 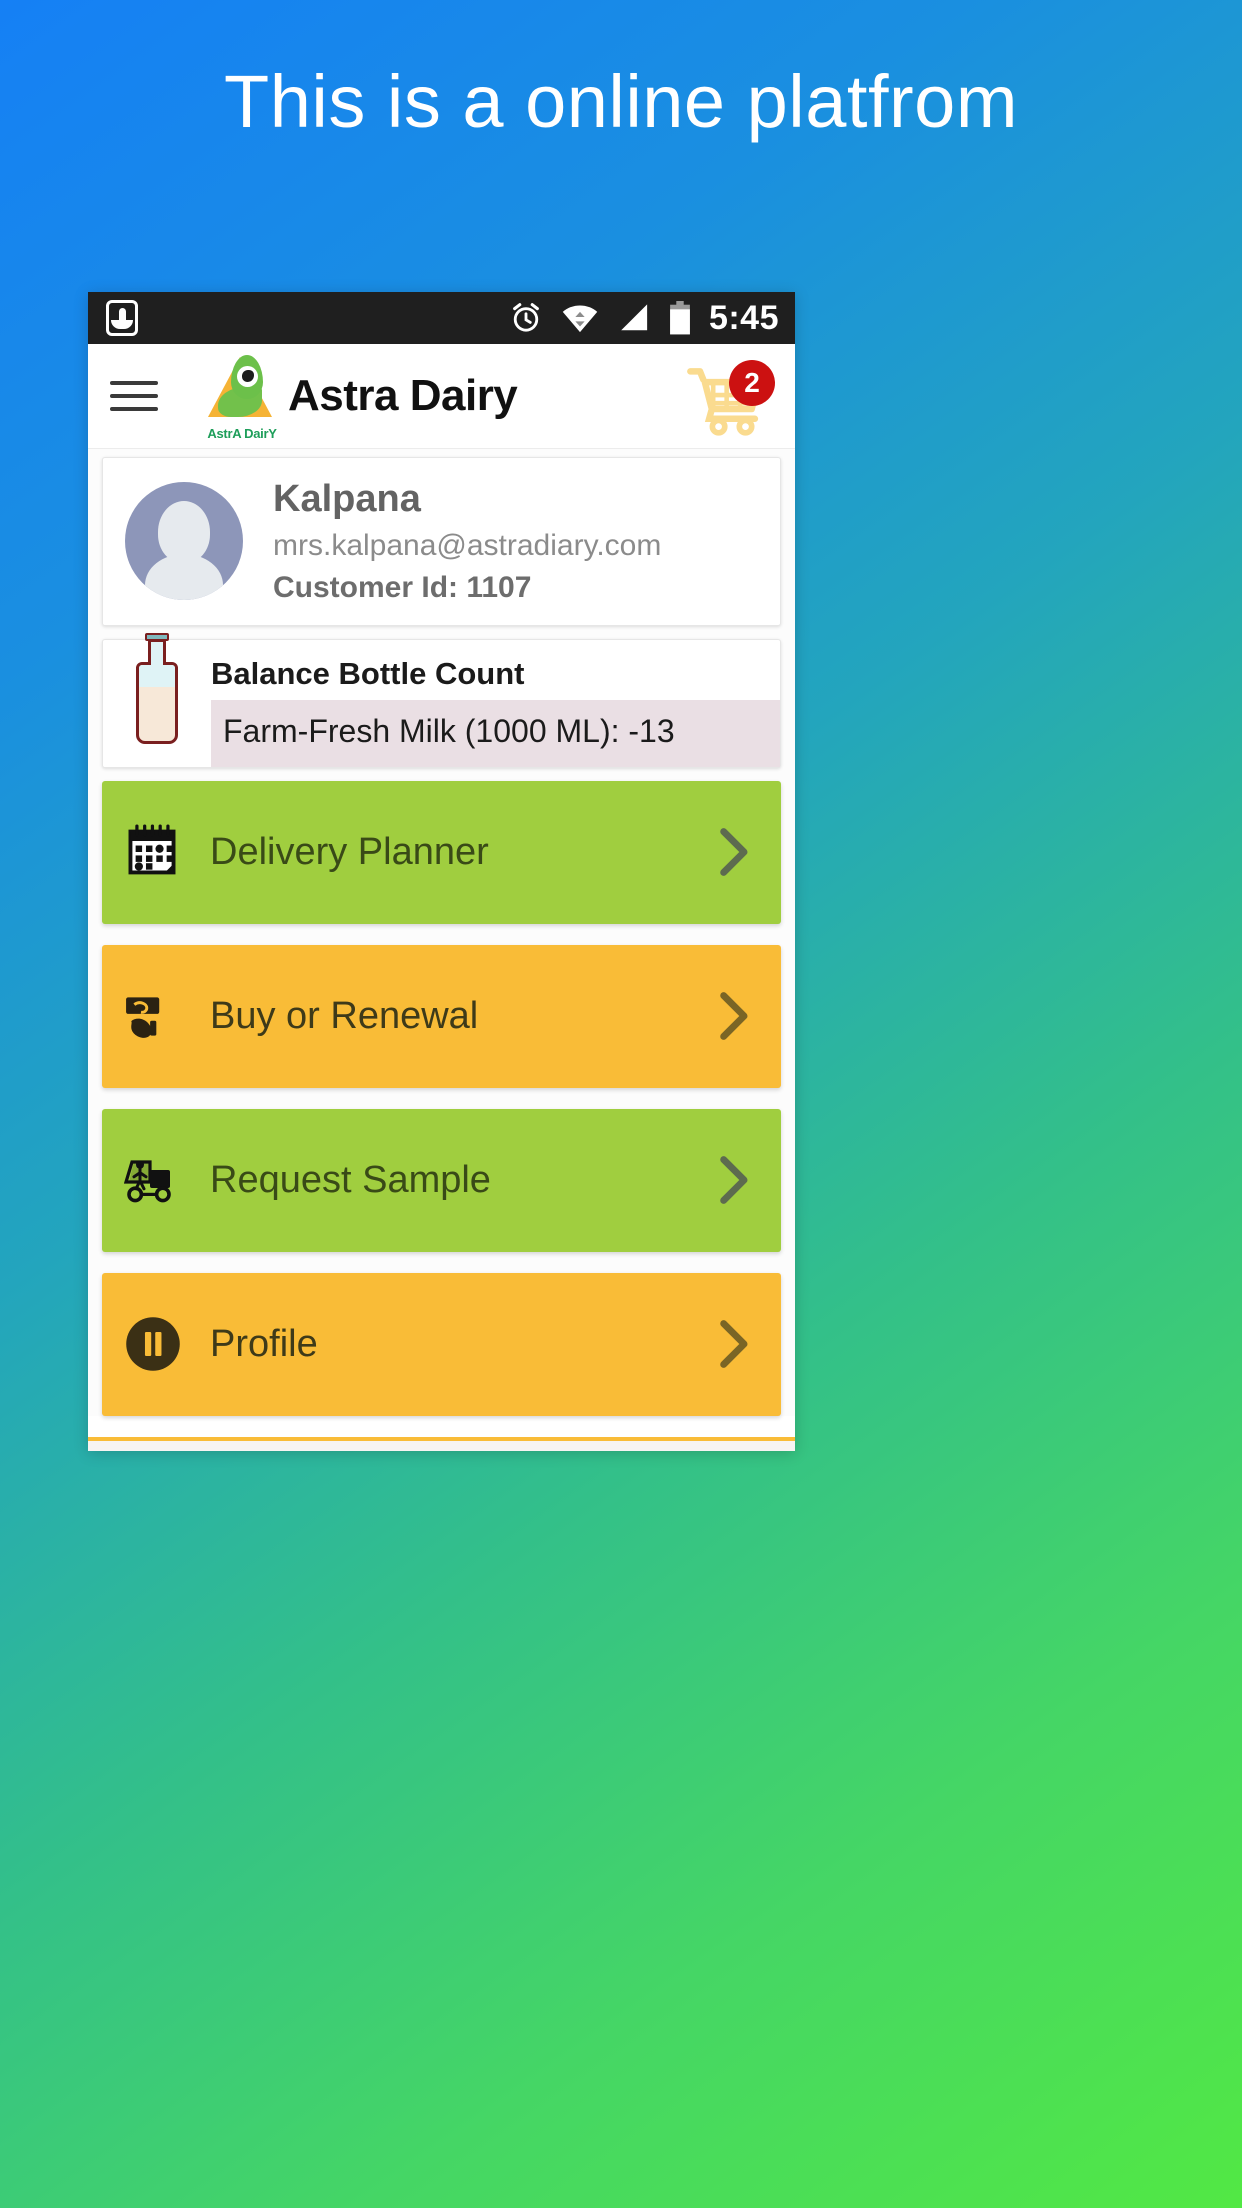 I want to click on cart-badge: 2, so click(x=752, y=383).